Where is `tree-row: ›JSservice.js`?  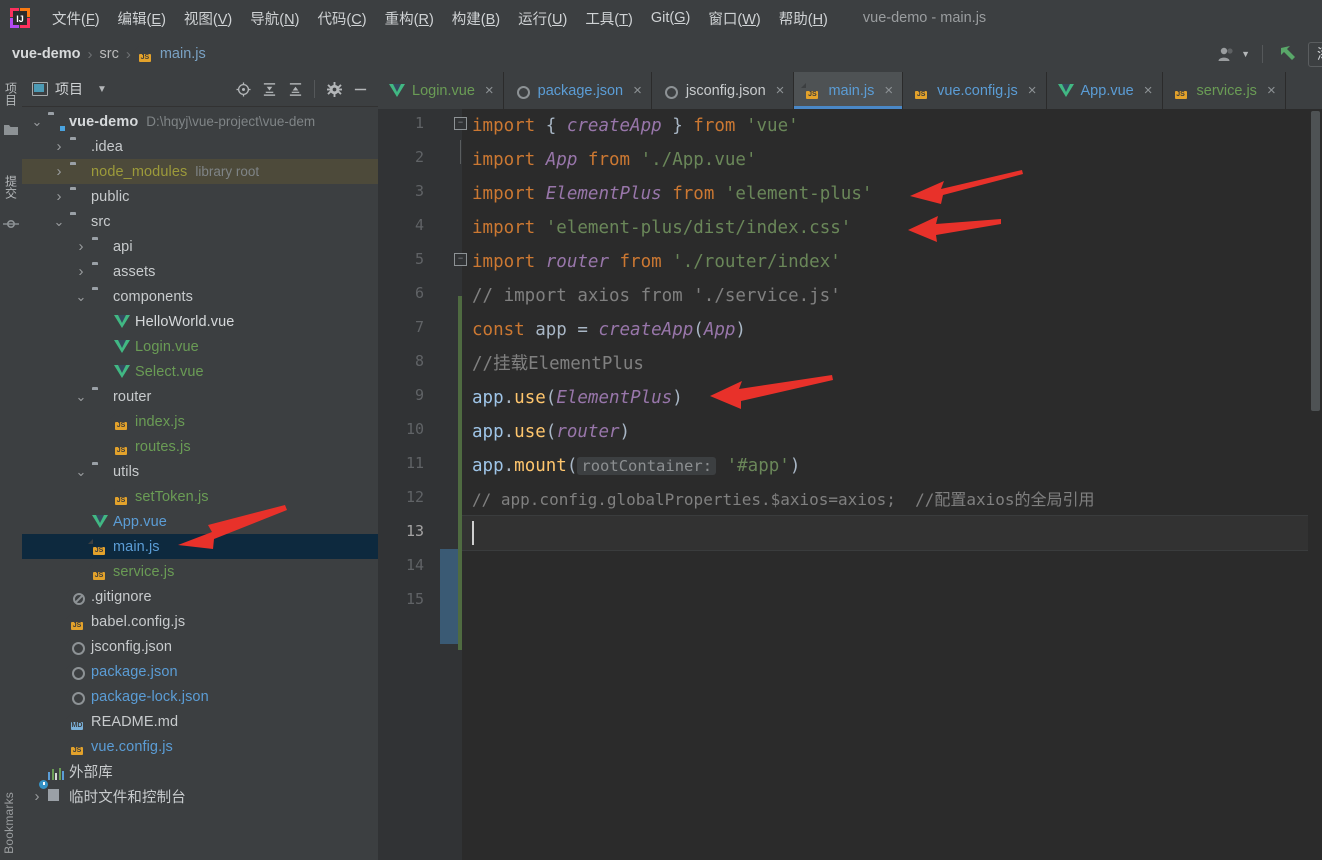
tree-row: ›JSservice.js is located at coordinates (200, 571).